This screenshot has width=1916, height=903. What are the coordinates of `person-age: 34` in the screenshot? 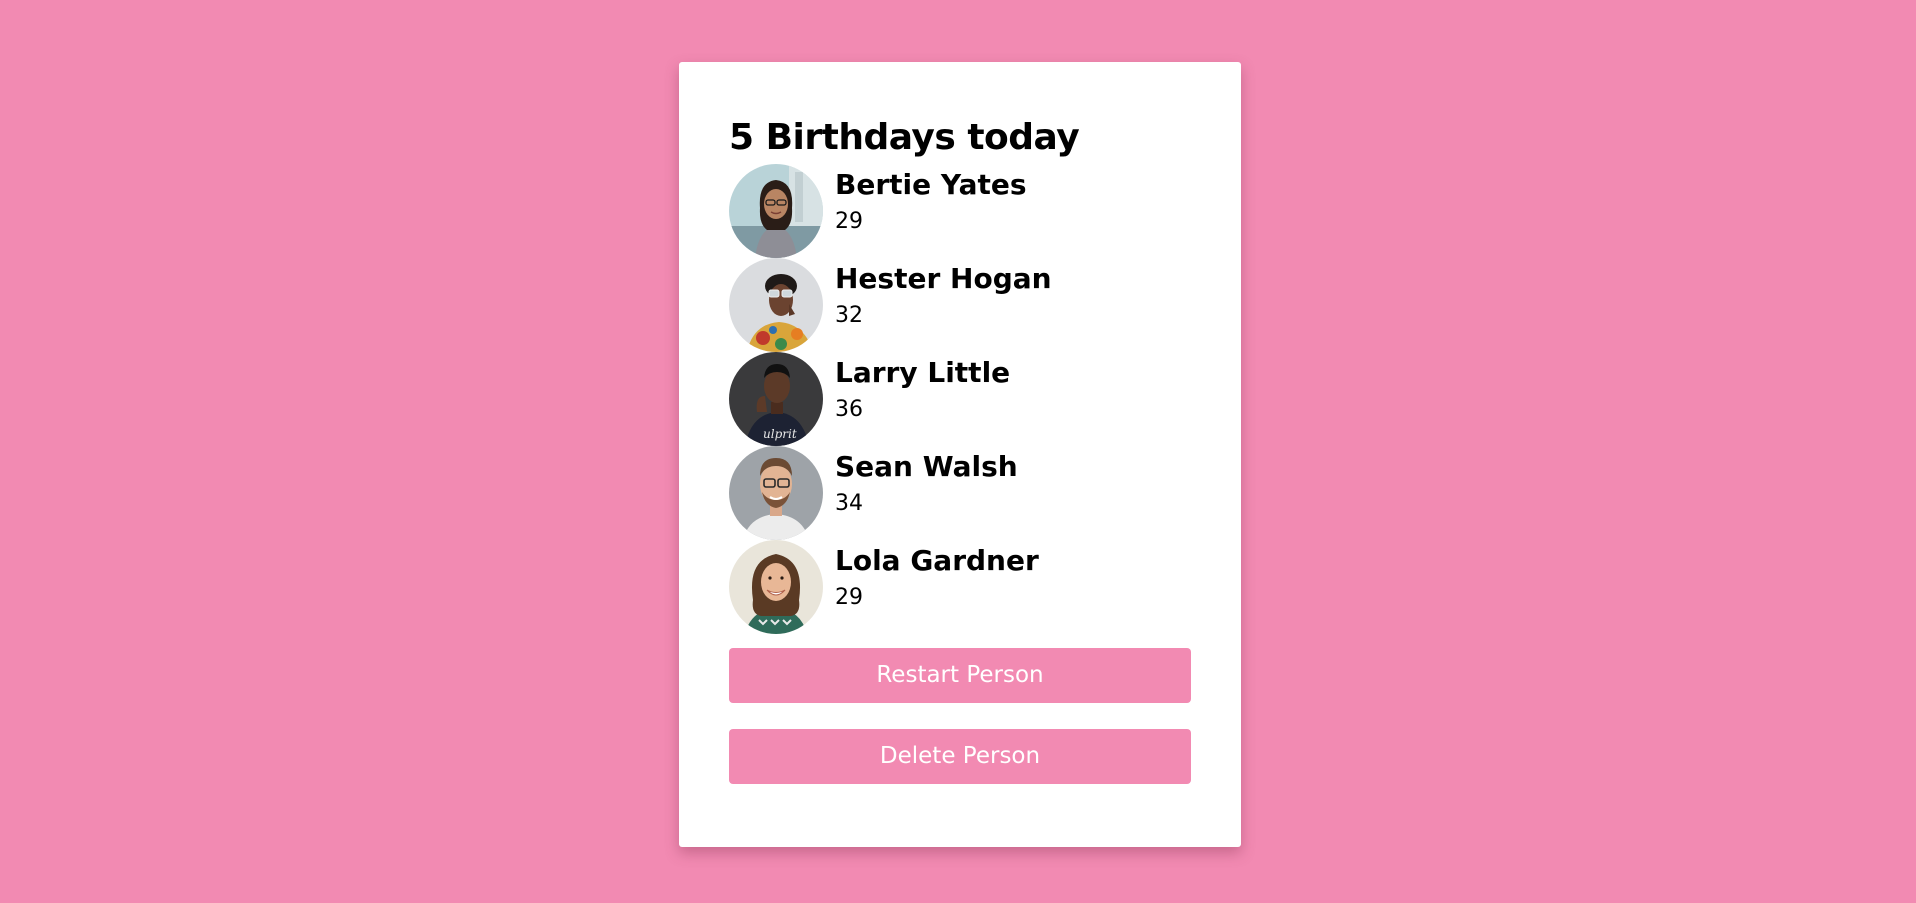 It's located at (849, 504).